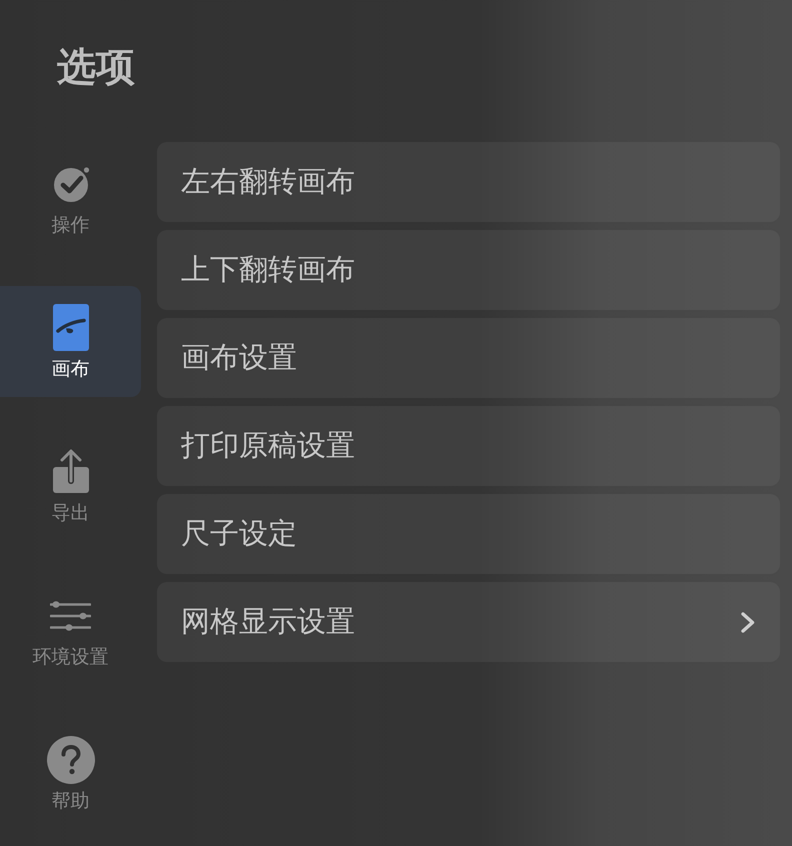 The image size is (792, 846). What do you see at coordinates (468, 446) in the screenshot?
I see `menu-item: 打印原稿设置` at bounding box center [468, 446].